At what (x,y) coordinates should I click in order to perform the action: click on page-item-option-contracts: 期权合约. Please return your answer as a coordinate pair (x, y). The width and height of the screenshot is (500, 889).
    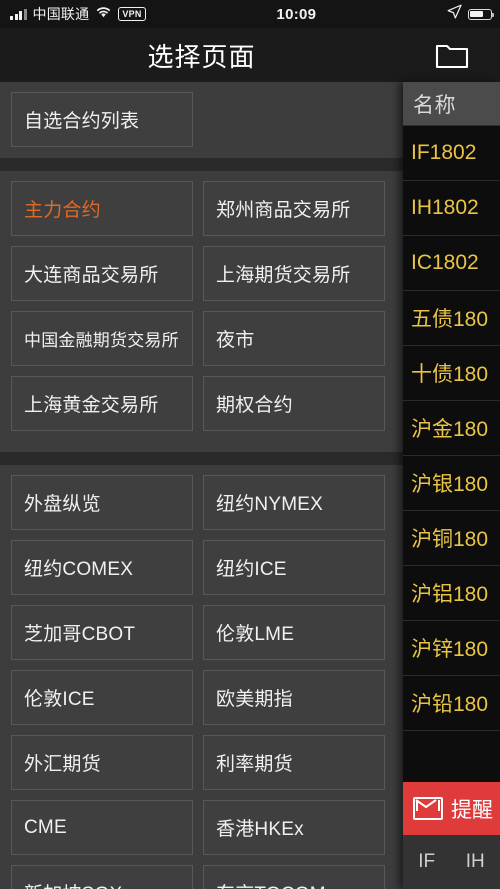
    Looking at the image, I should click on (294, 403).